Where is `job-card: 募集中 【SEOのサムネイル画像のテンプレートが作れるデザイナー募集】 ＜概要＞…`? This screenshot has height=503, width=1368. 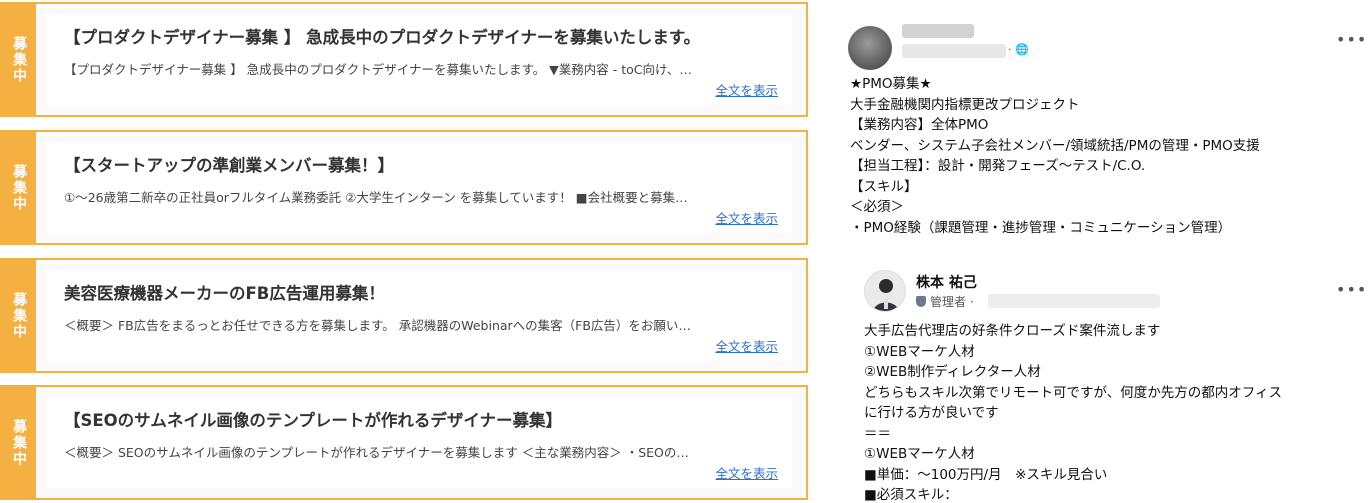 job-card: 募集中 【SEOのサムネイル画像のテンプレートが作れるデザイナー募集】 ＜概要＞… is located at coordinates (404, 442).